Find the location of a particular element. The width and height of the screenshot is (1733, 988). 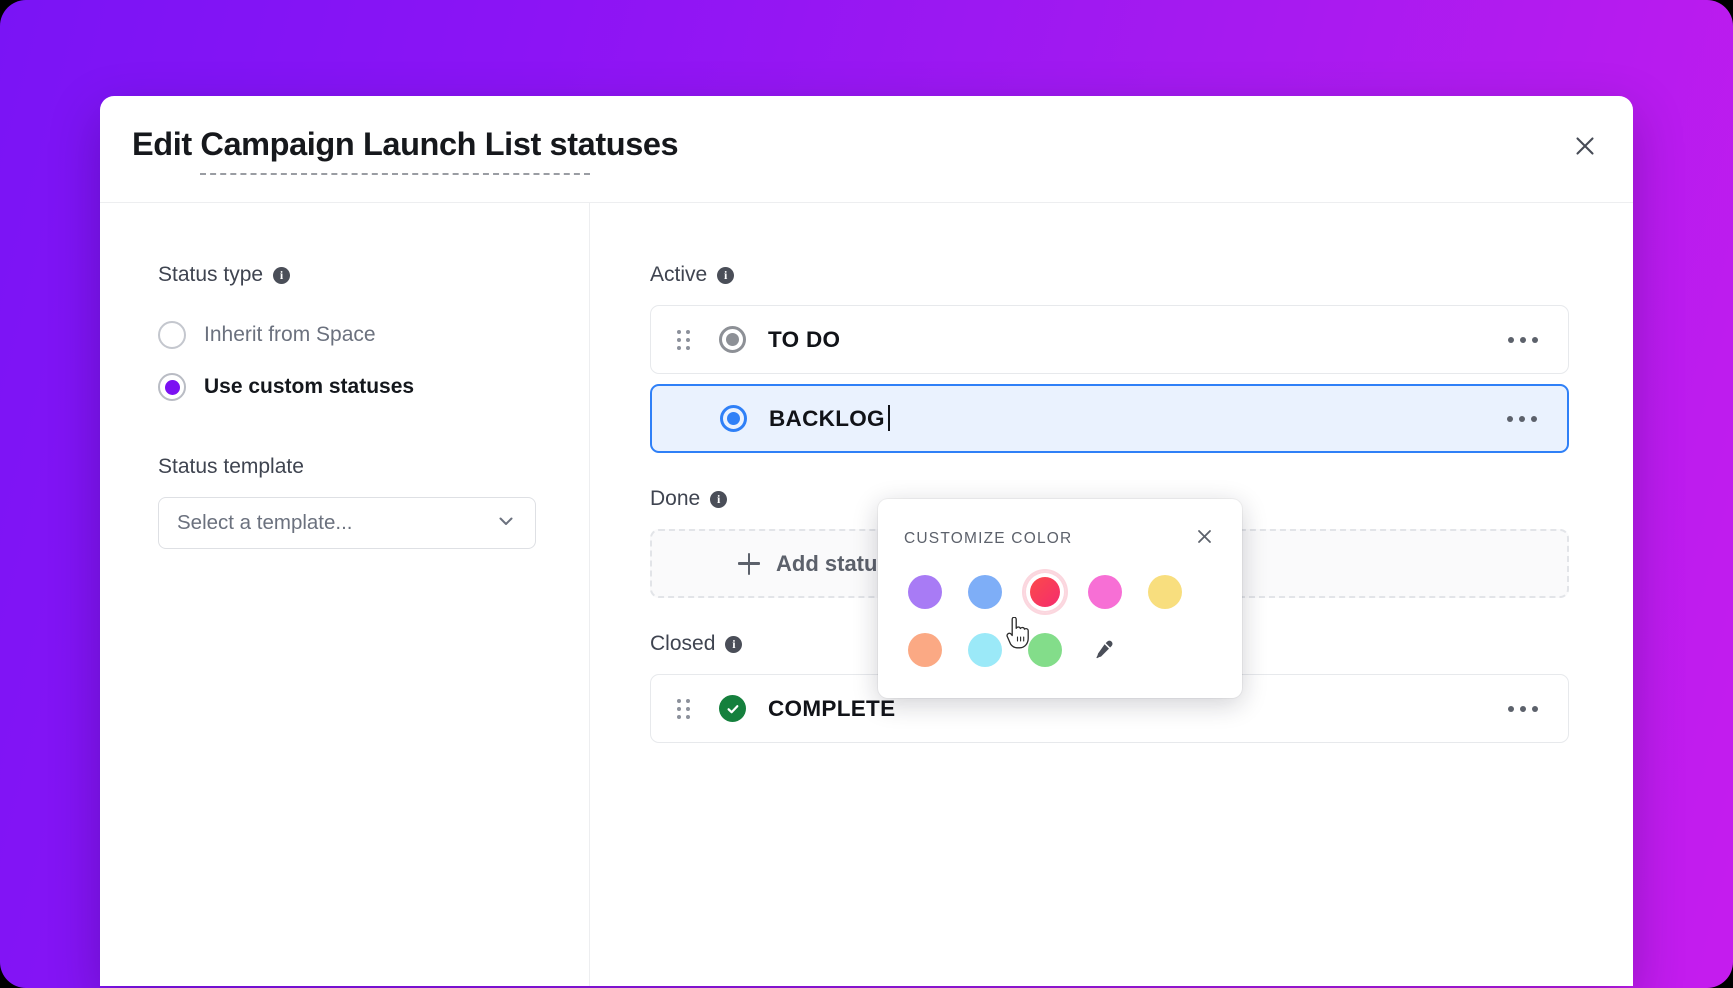

color-swatch-purple is located at coordinates (925, 592).